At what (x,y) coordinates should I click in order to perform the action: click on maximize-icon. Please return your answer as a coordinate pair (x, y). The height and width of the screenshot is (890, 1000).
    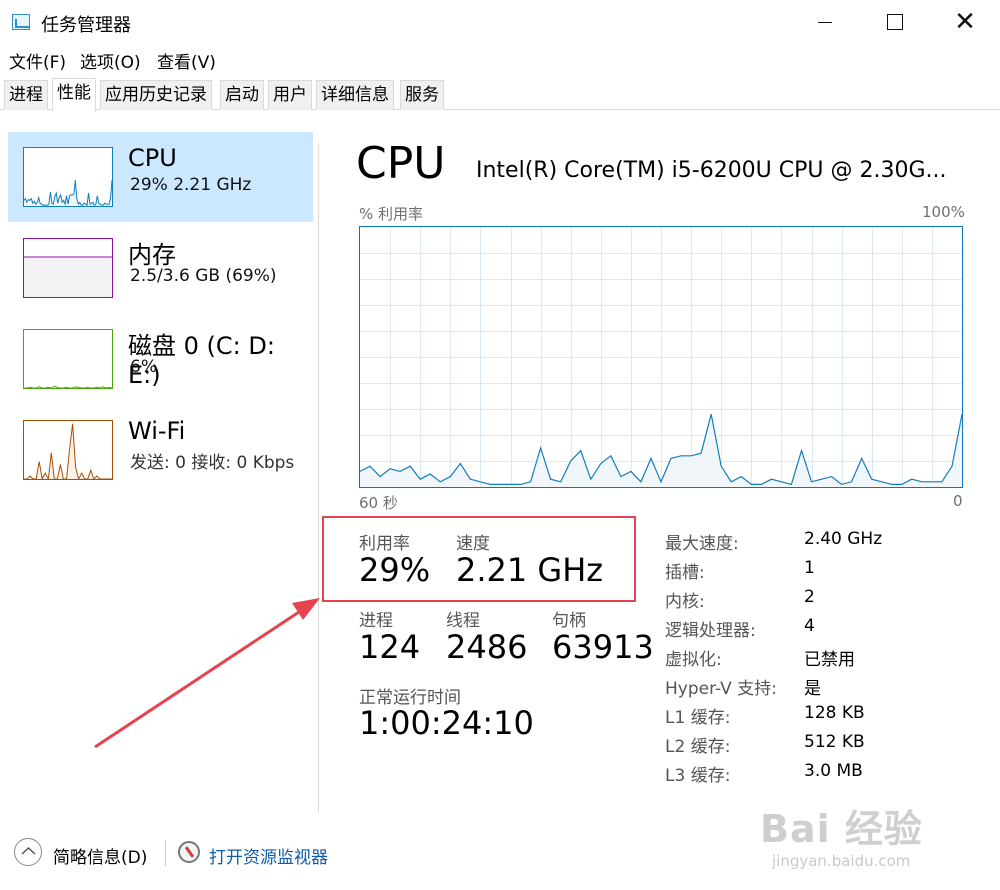
    Looking at the image, I should click on (895, 22).